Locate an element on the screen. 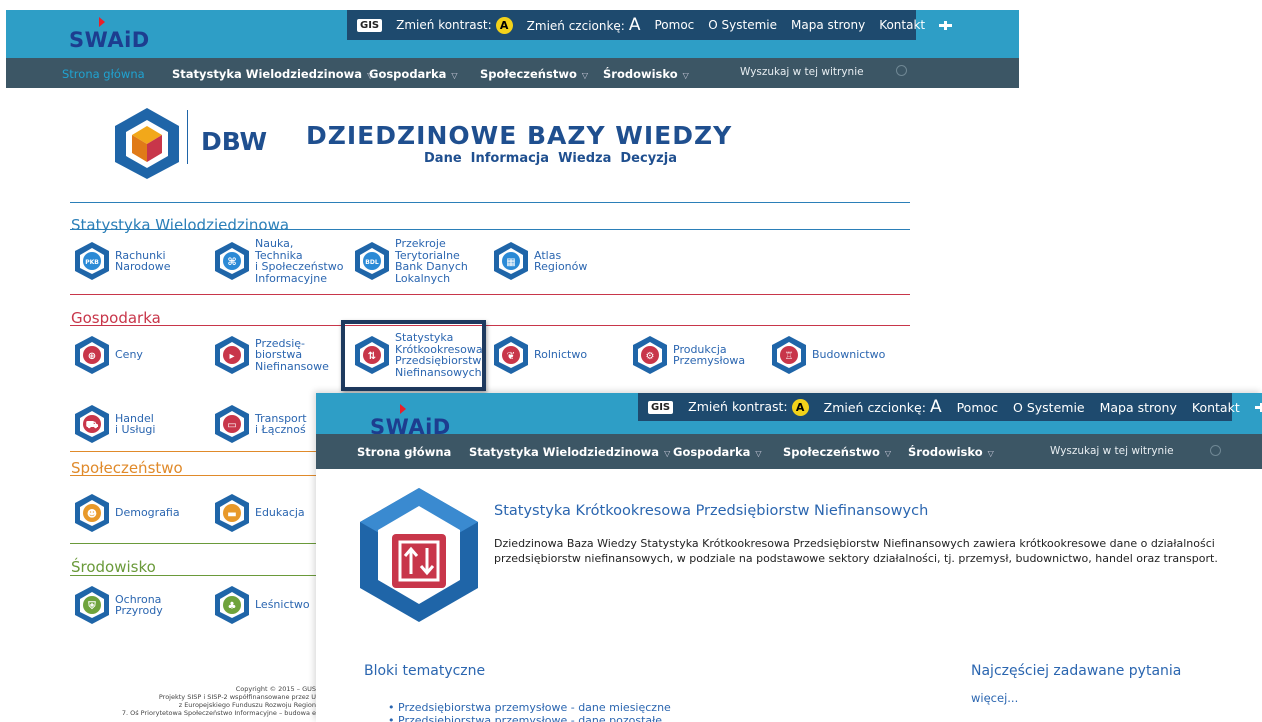  tile-label: Leśnictwo is located at coordinates (282, 605).